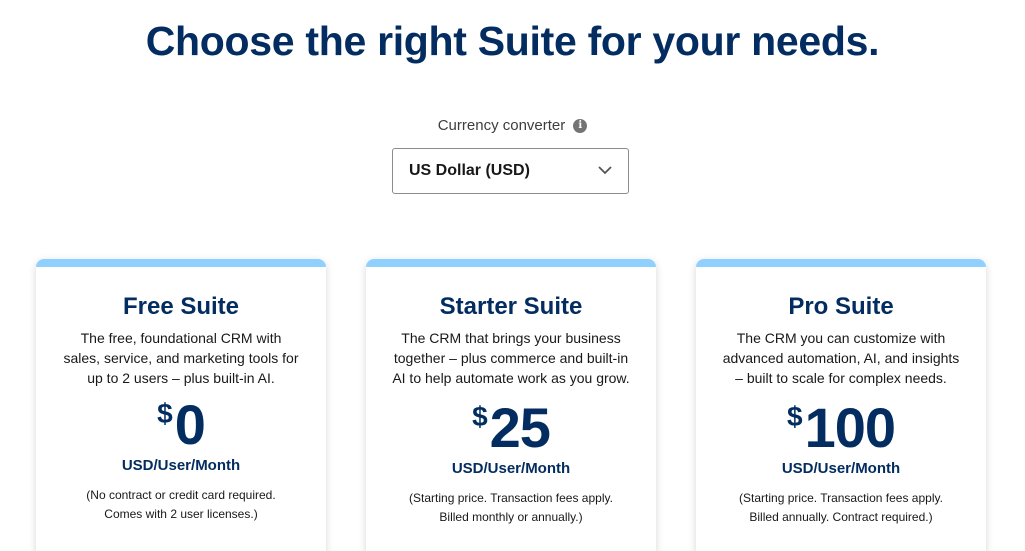 The width and height of the screenshot is (1025, 551). What do you see at coordinates (841, 517) in the screenshot?
I see `plan-note-line: Billed annually. Contract required.)` at bounding box center [841, 517].